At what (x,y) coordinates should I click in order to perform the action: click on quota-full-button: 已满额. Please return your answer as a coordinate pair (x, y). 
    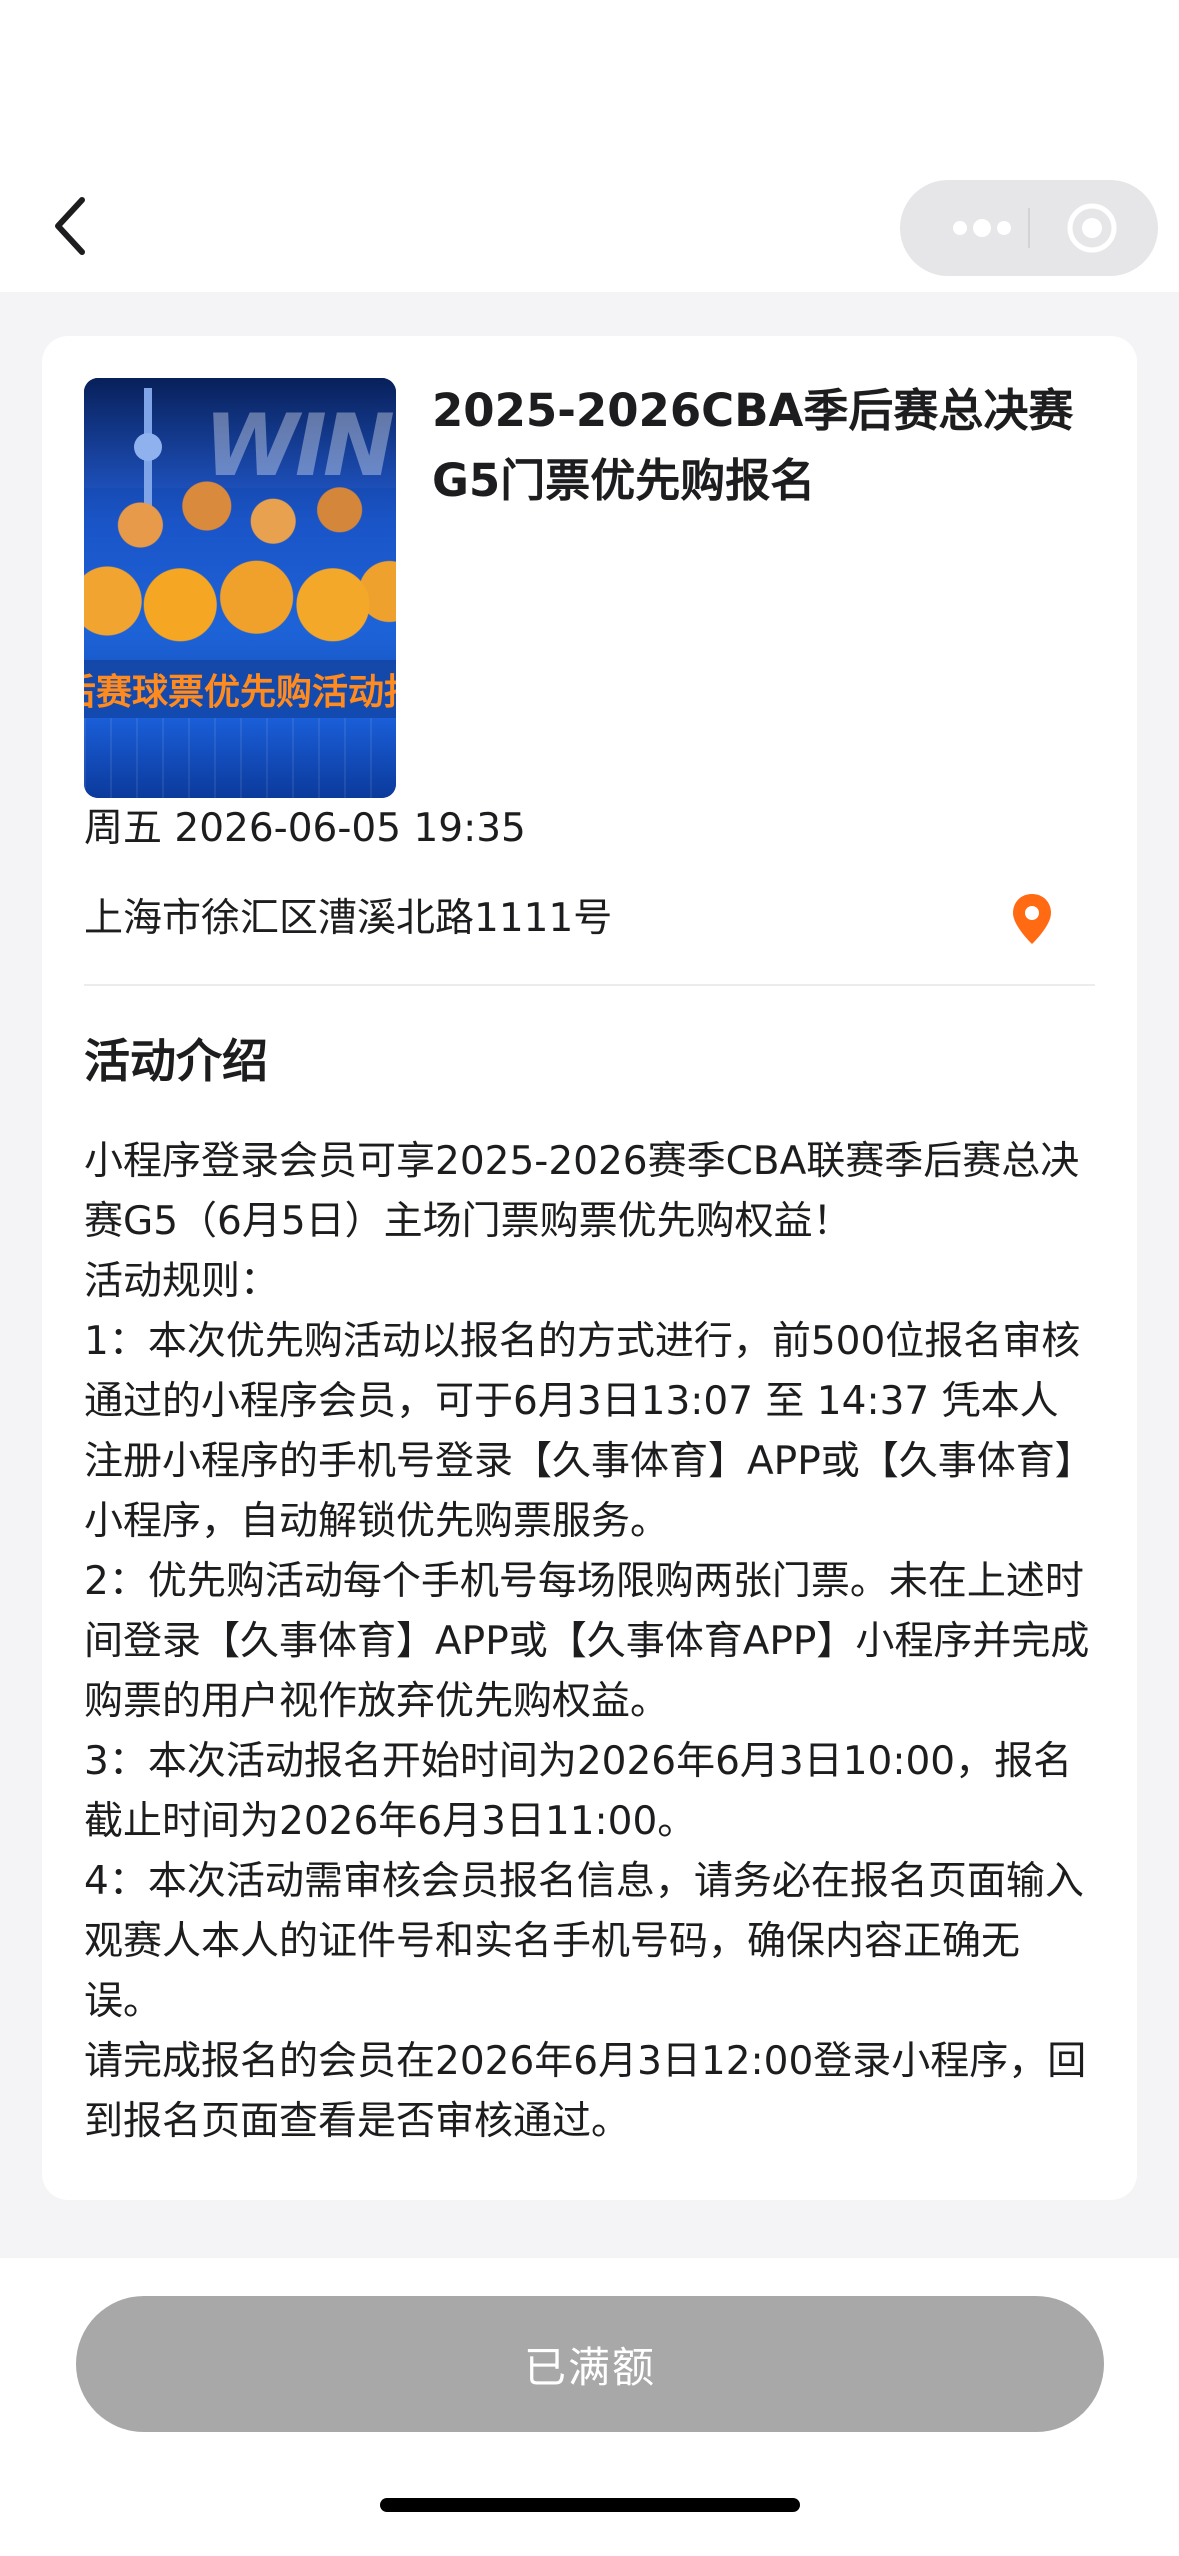
    Looking at the image, I should click on (590, 2364).